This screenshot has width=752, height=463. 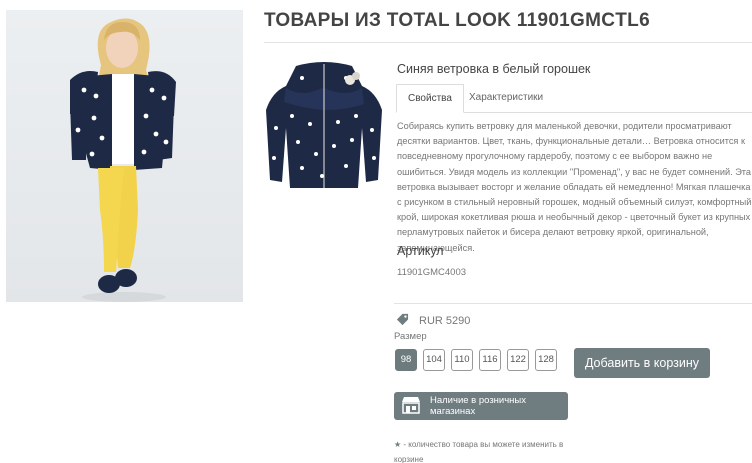 What do you see at coordinates (402, 321) in the screenshot?
I see `price-tag-icon` at bounding box center [402, 321].